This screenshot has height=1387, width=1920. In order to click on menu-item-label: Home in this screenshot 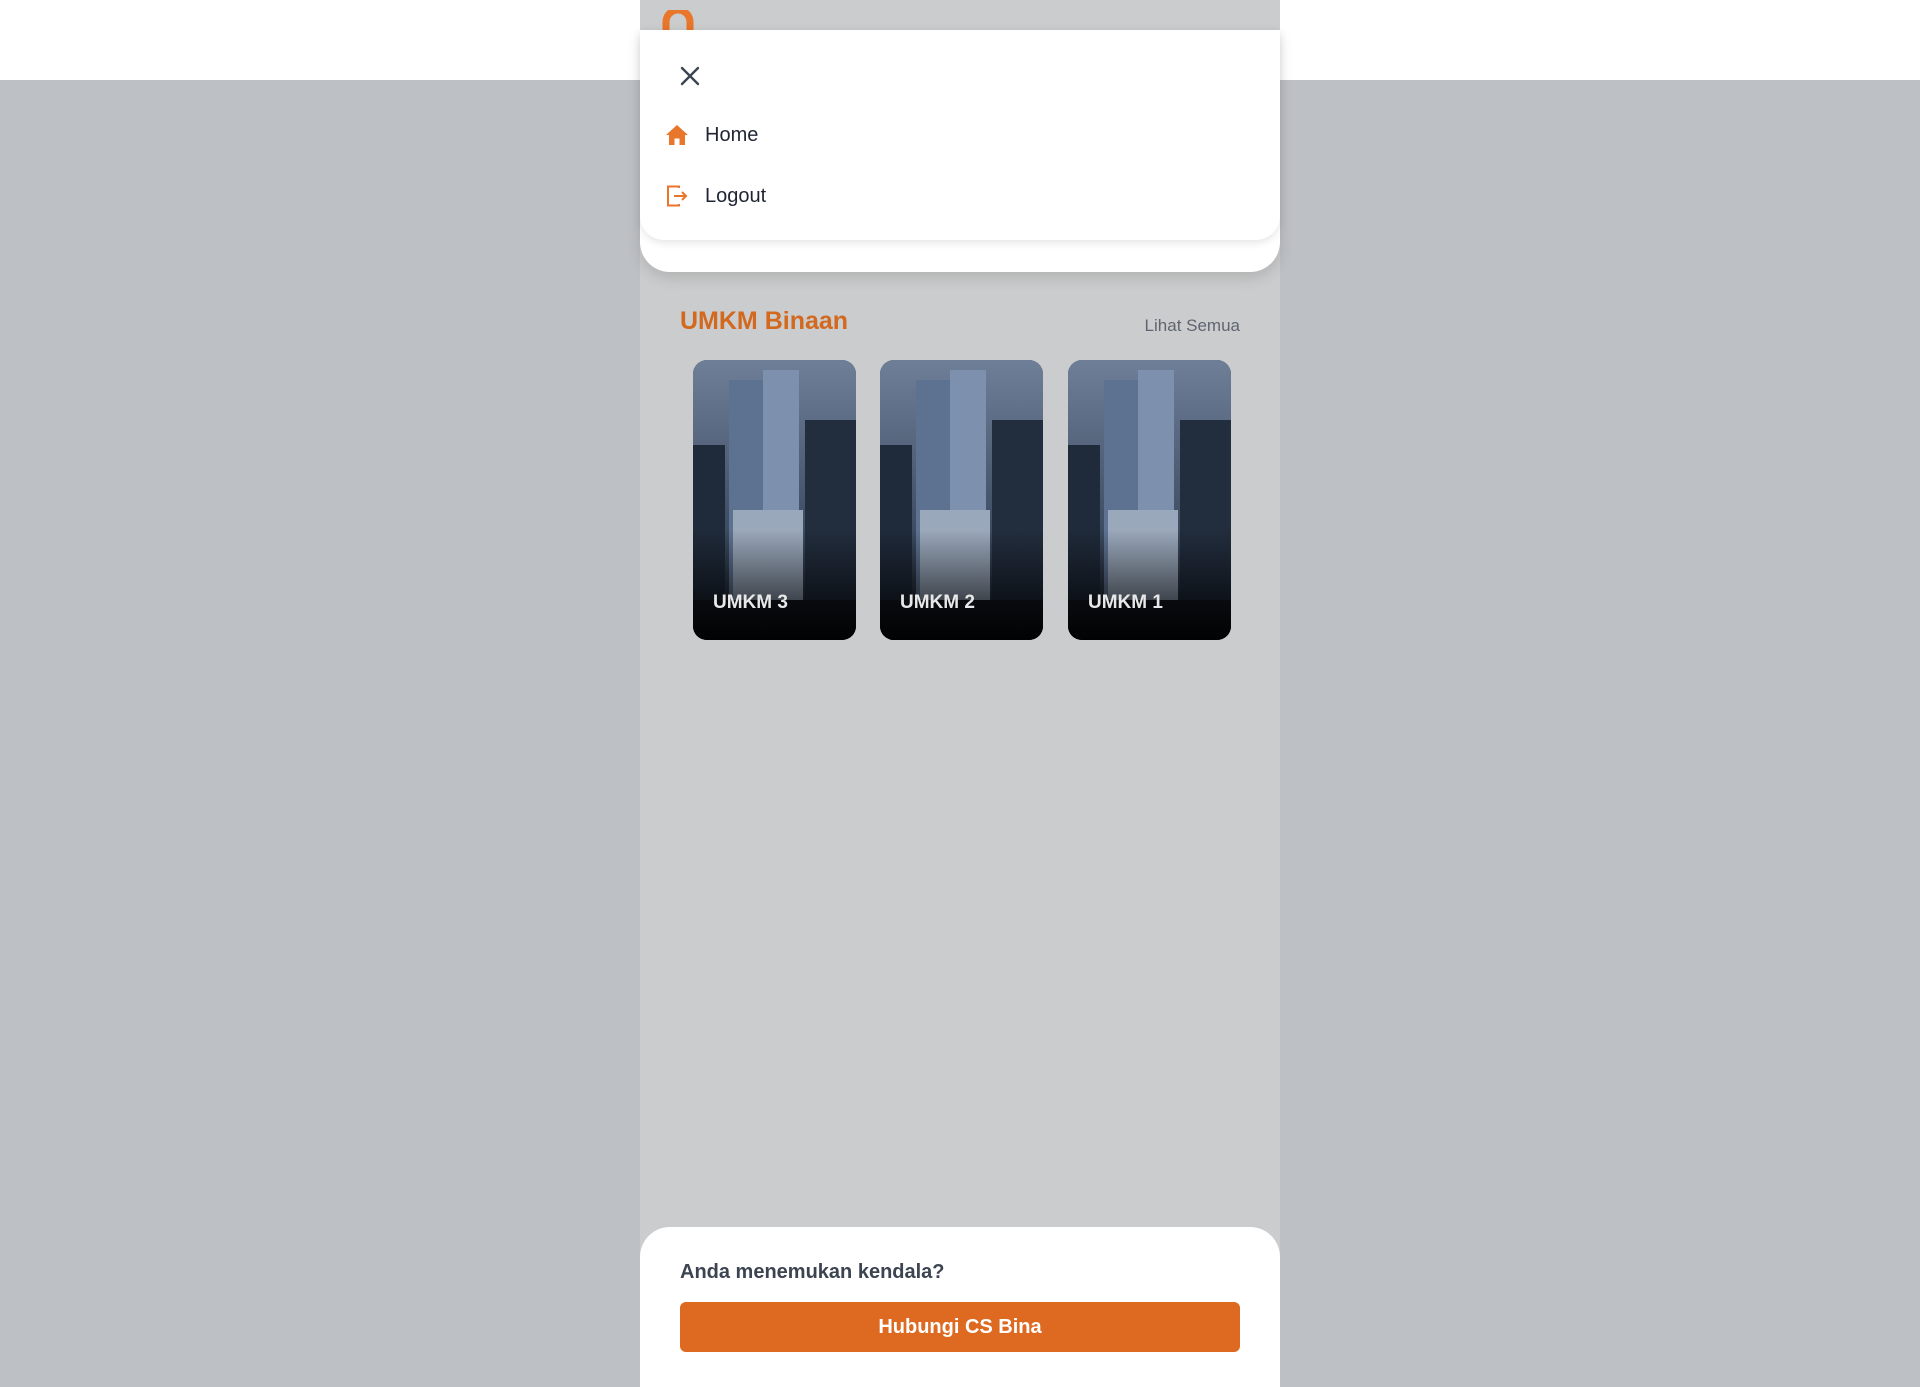, I will do `click(732, 134)`.